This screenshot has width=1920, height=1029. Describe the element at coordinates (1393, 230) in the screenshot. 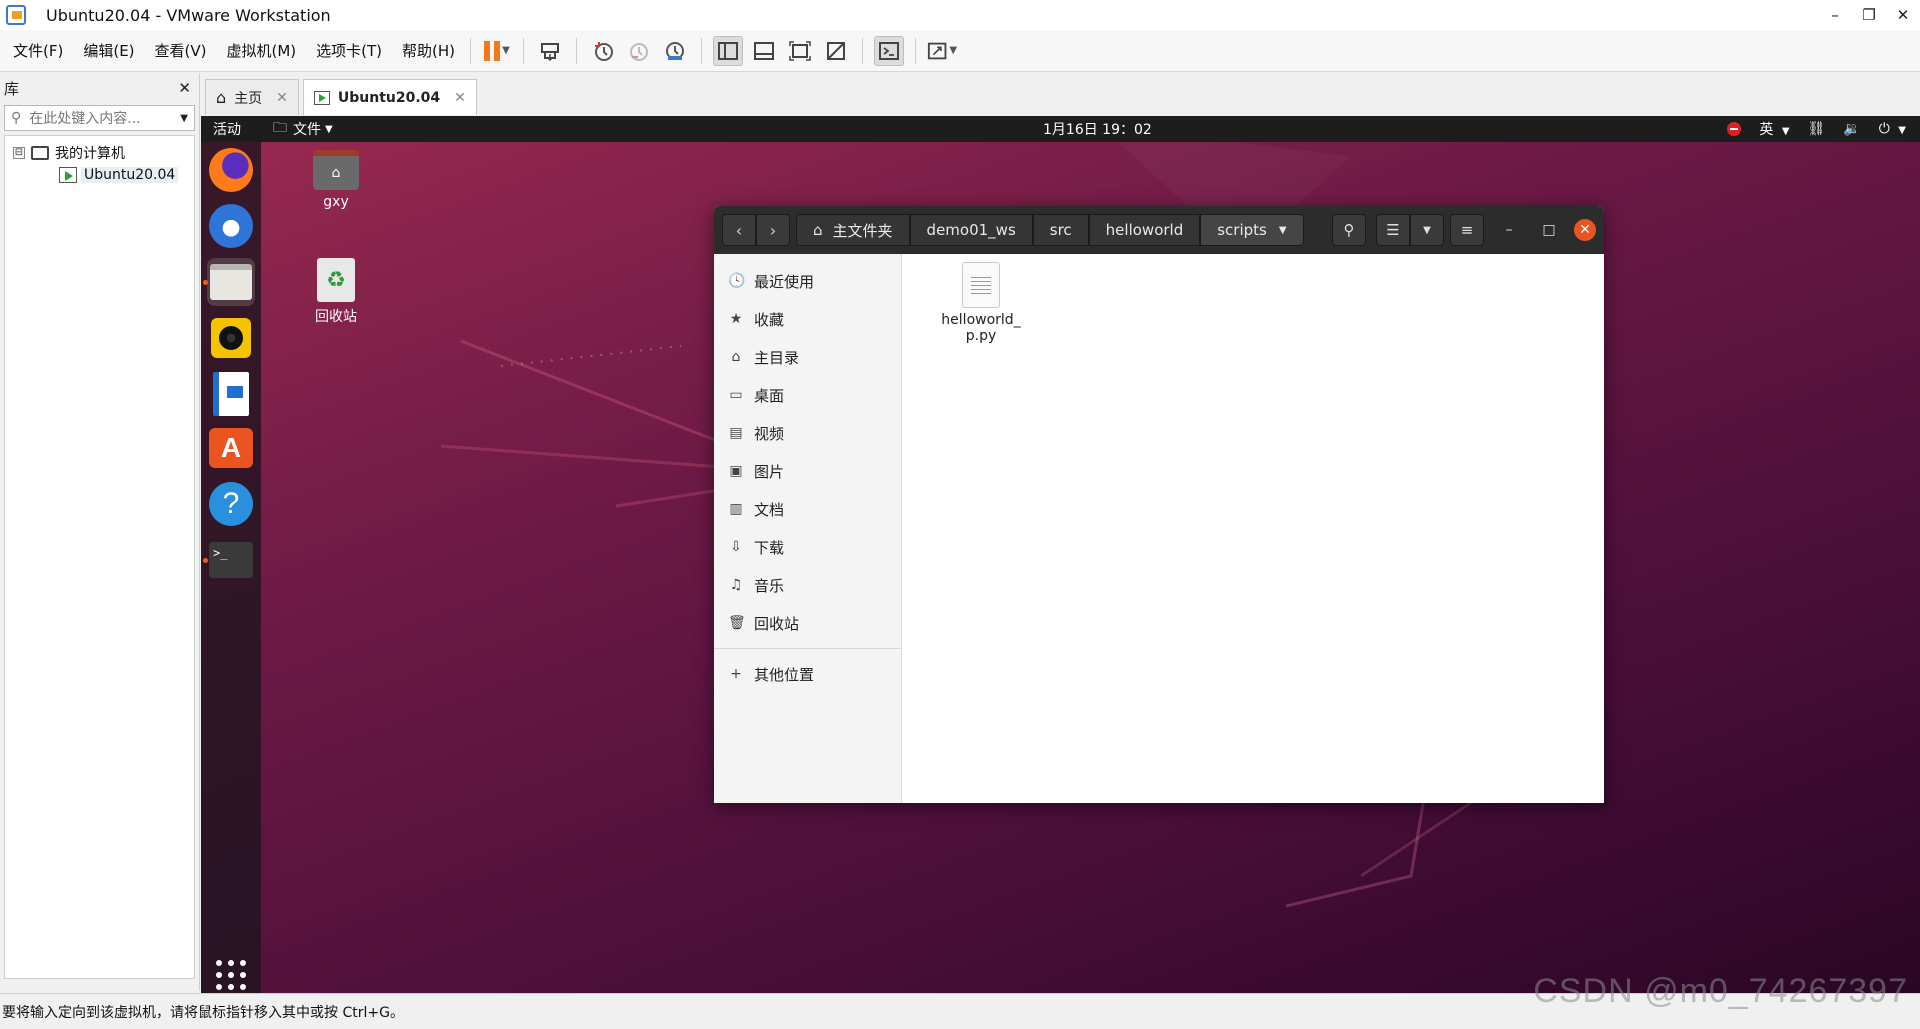

I see `list-view-button: ☰` at that location.